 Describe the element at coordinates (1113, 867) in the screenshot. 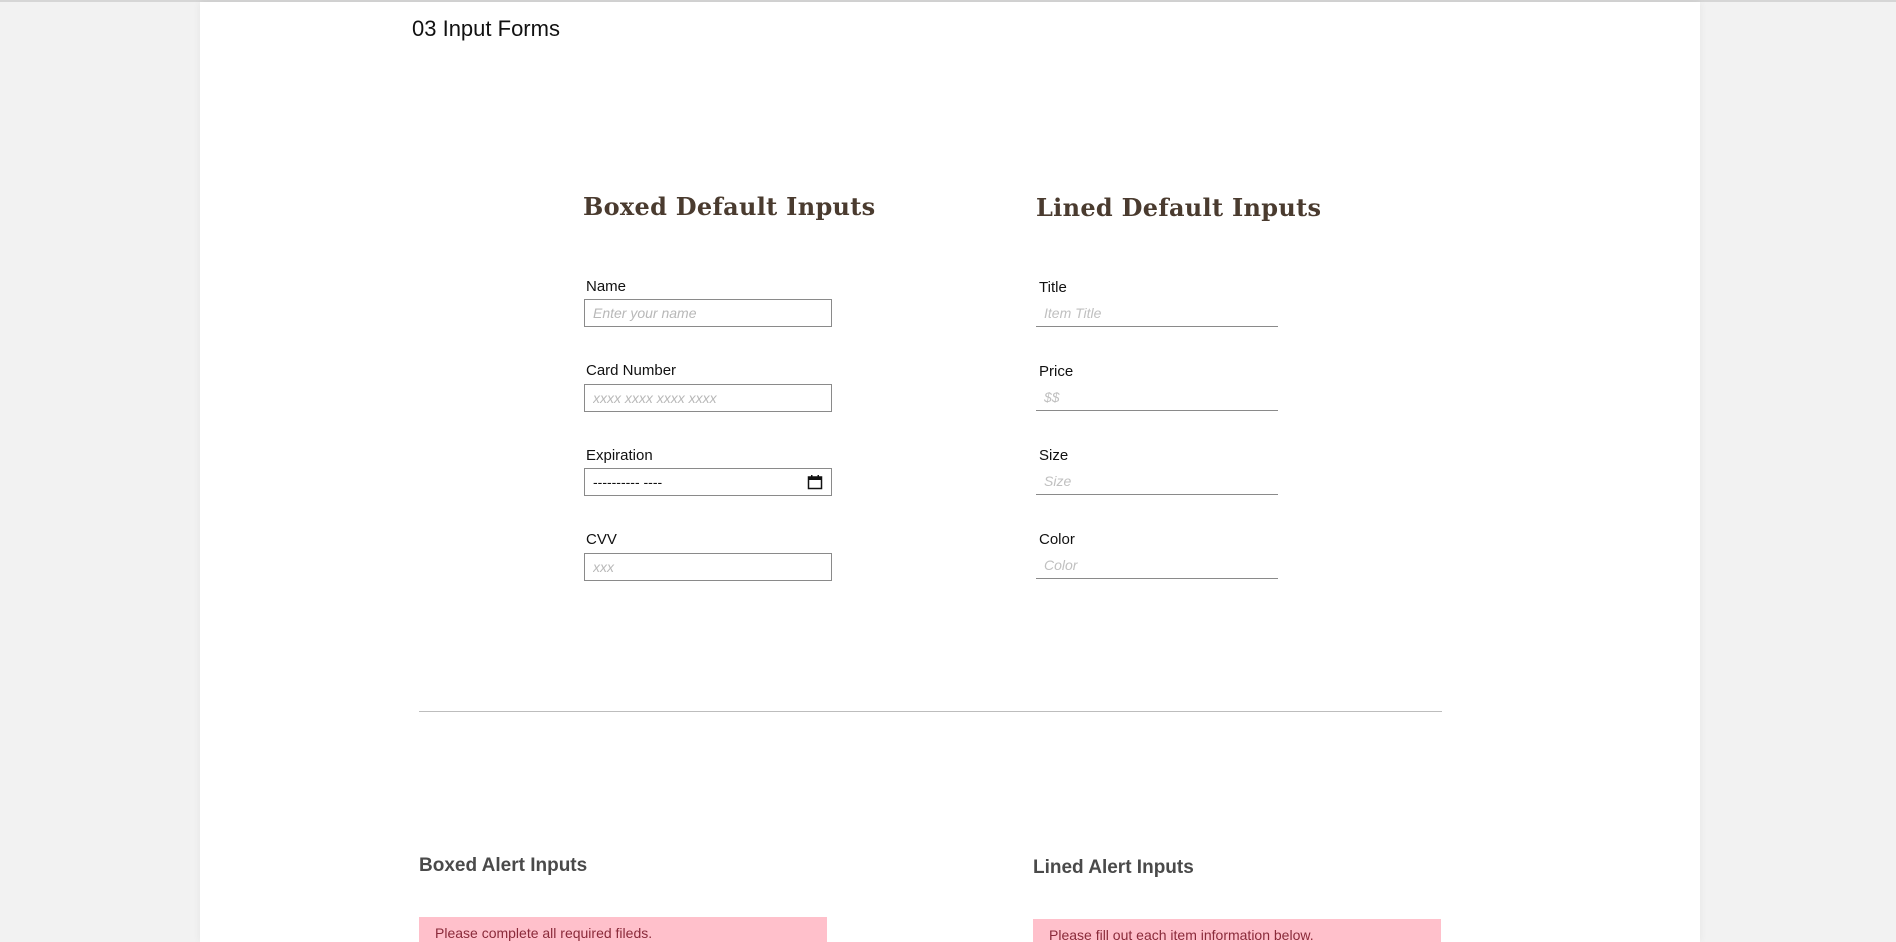

I see `lined-alert-heading: Lined Alert Inputs` at that location.